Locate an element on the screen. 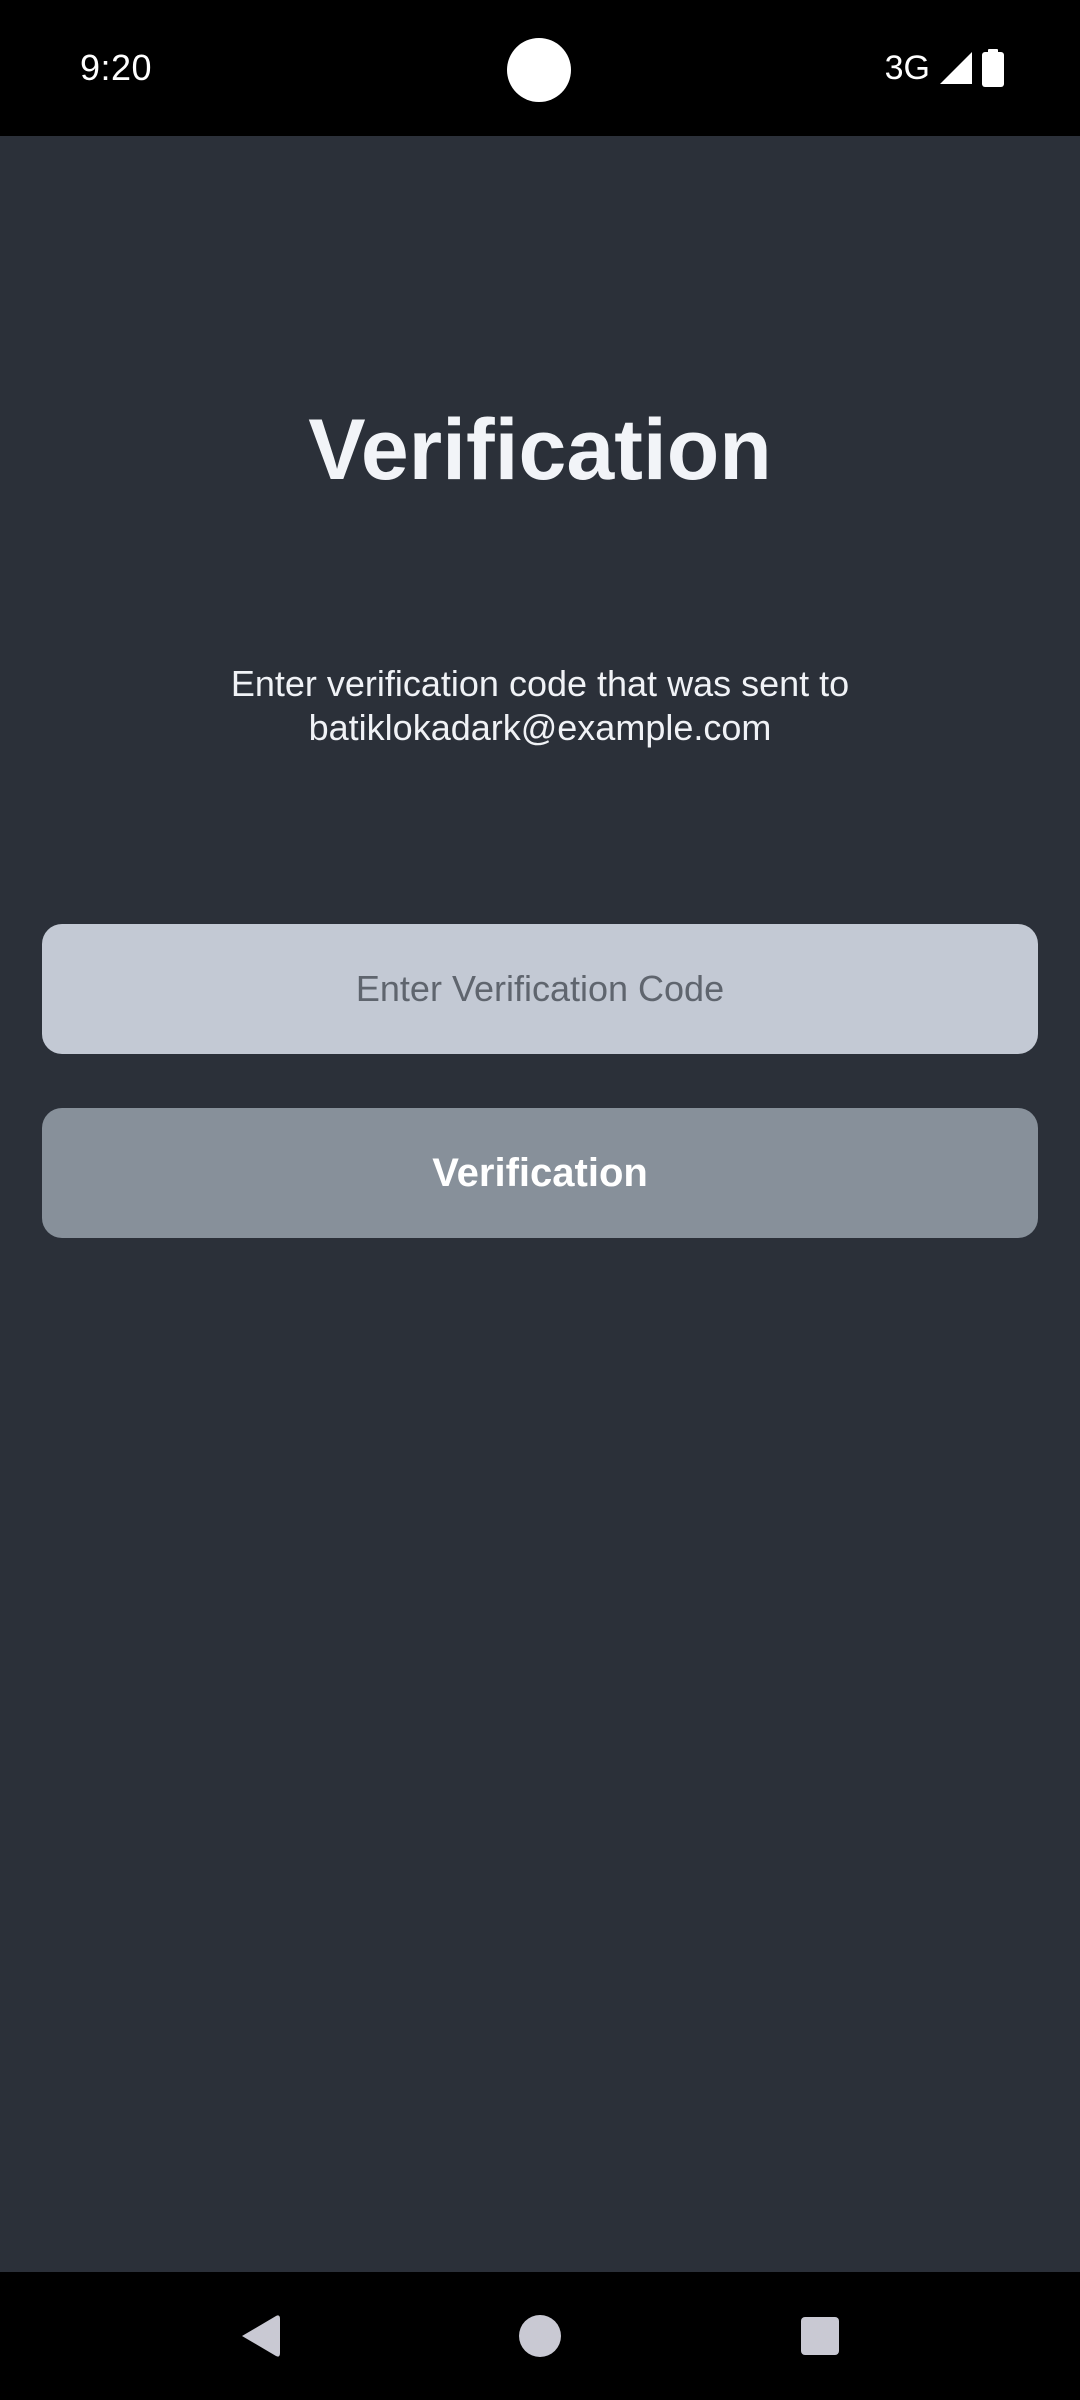 The width and height of the screenshot is (1080, 2400). network-type: 3G is located at coordinates (907, 68).